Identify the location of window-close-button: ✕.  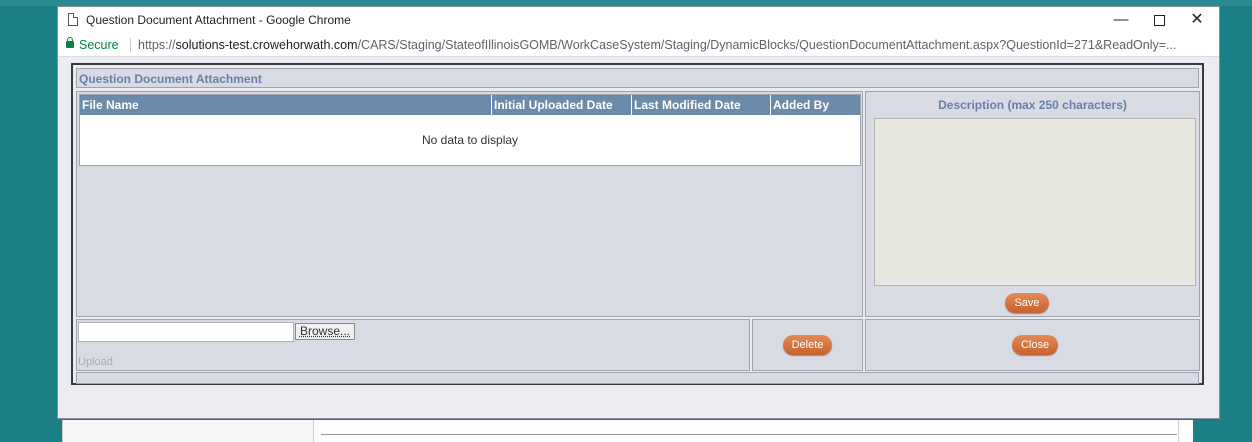
(1197, 20).